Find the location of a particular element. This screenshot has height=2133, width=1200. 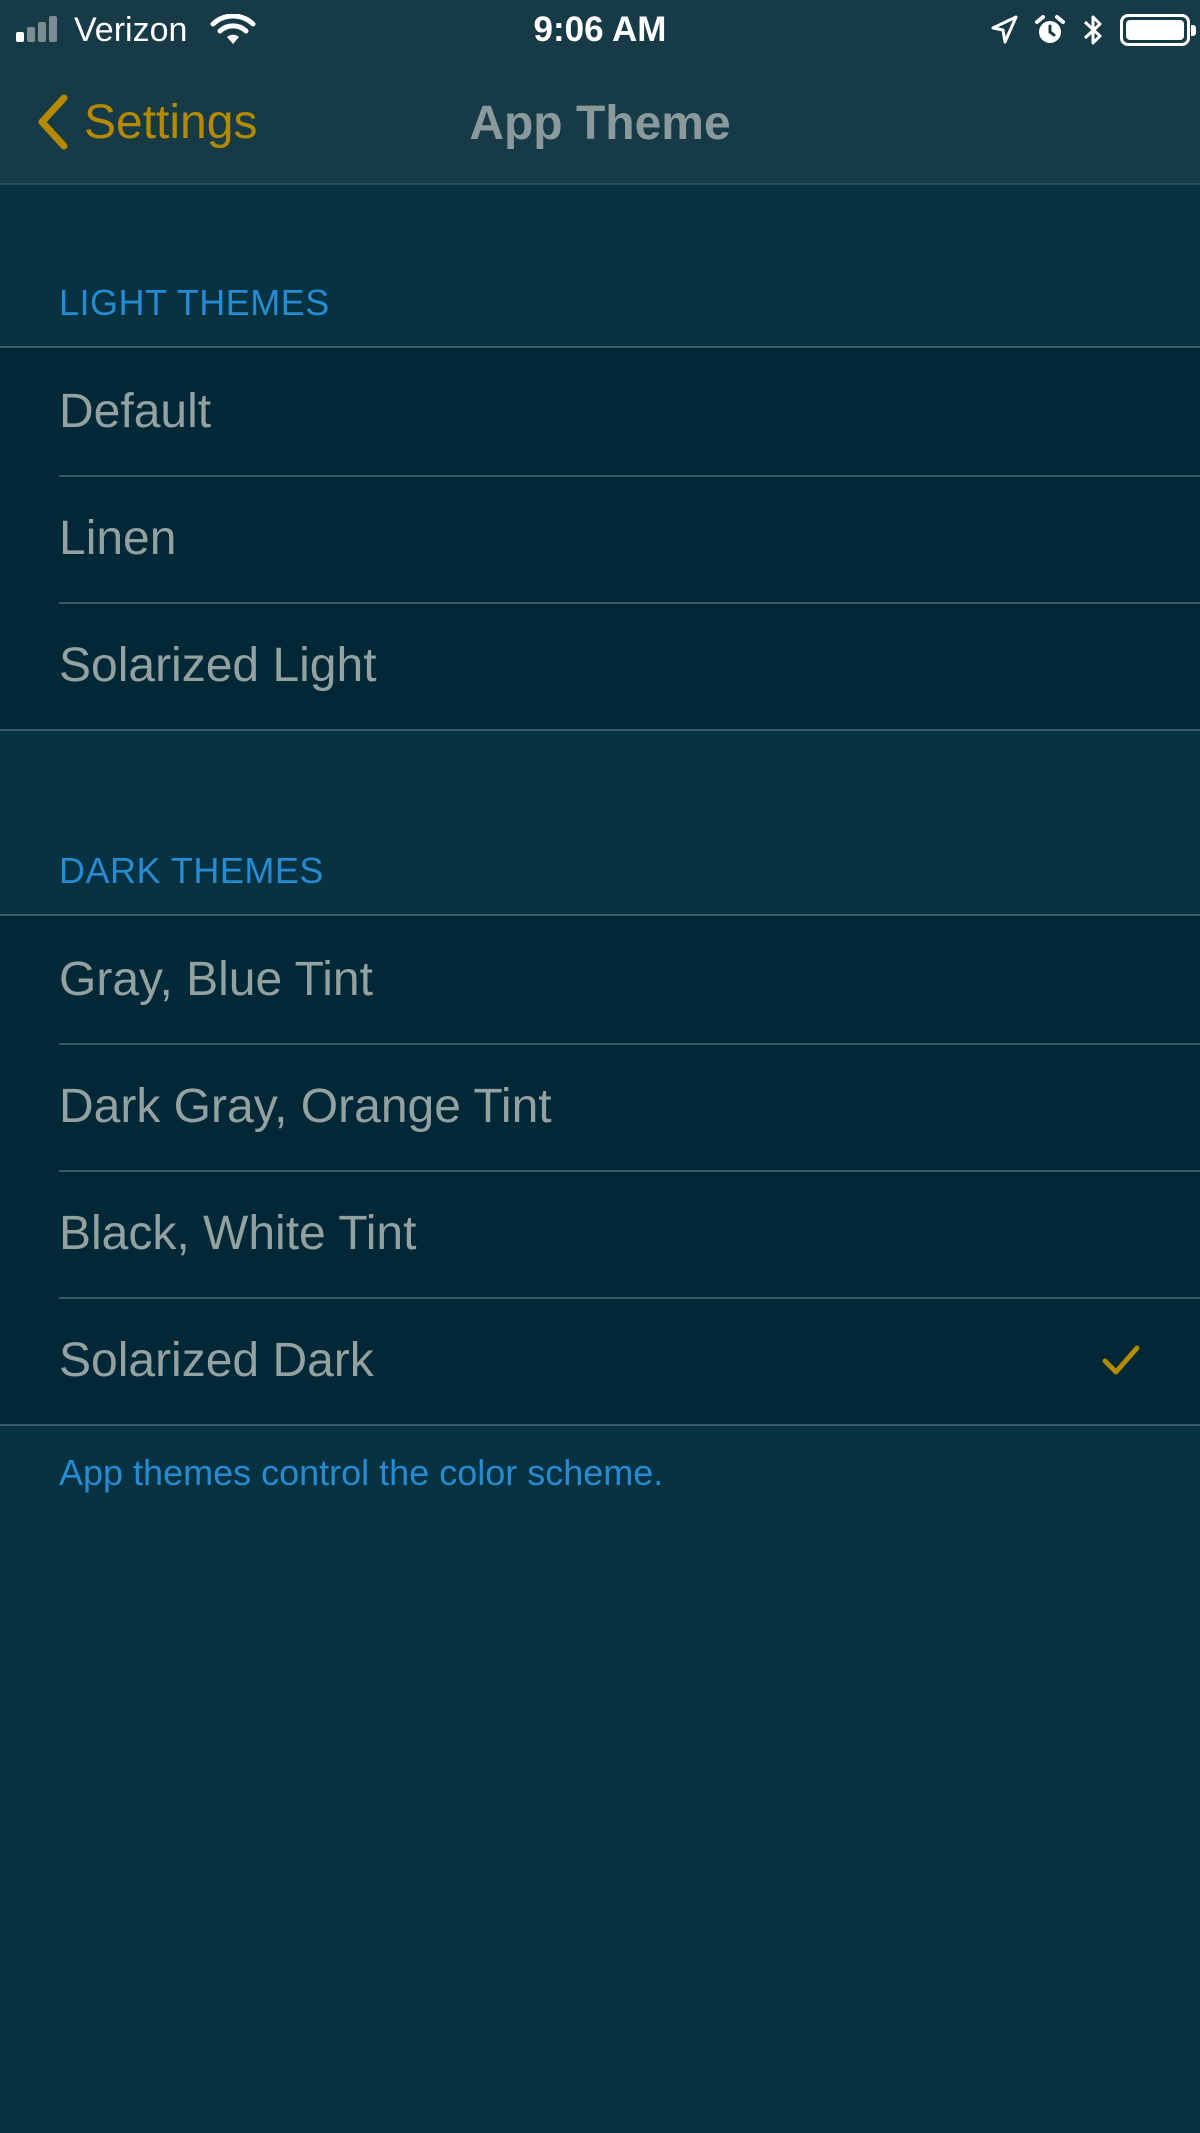

theme-option-label: Solarized Light is located at coordinates (218, 665).